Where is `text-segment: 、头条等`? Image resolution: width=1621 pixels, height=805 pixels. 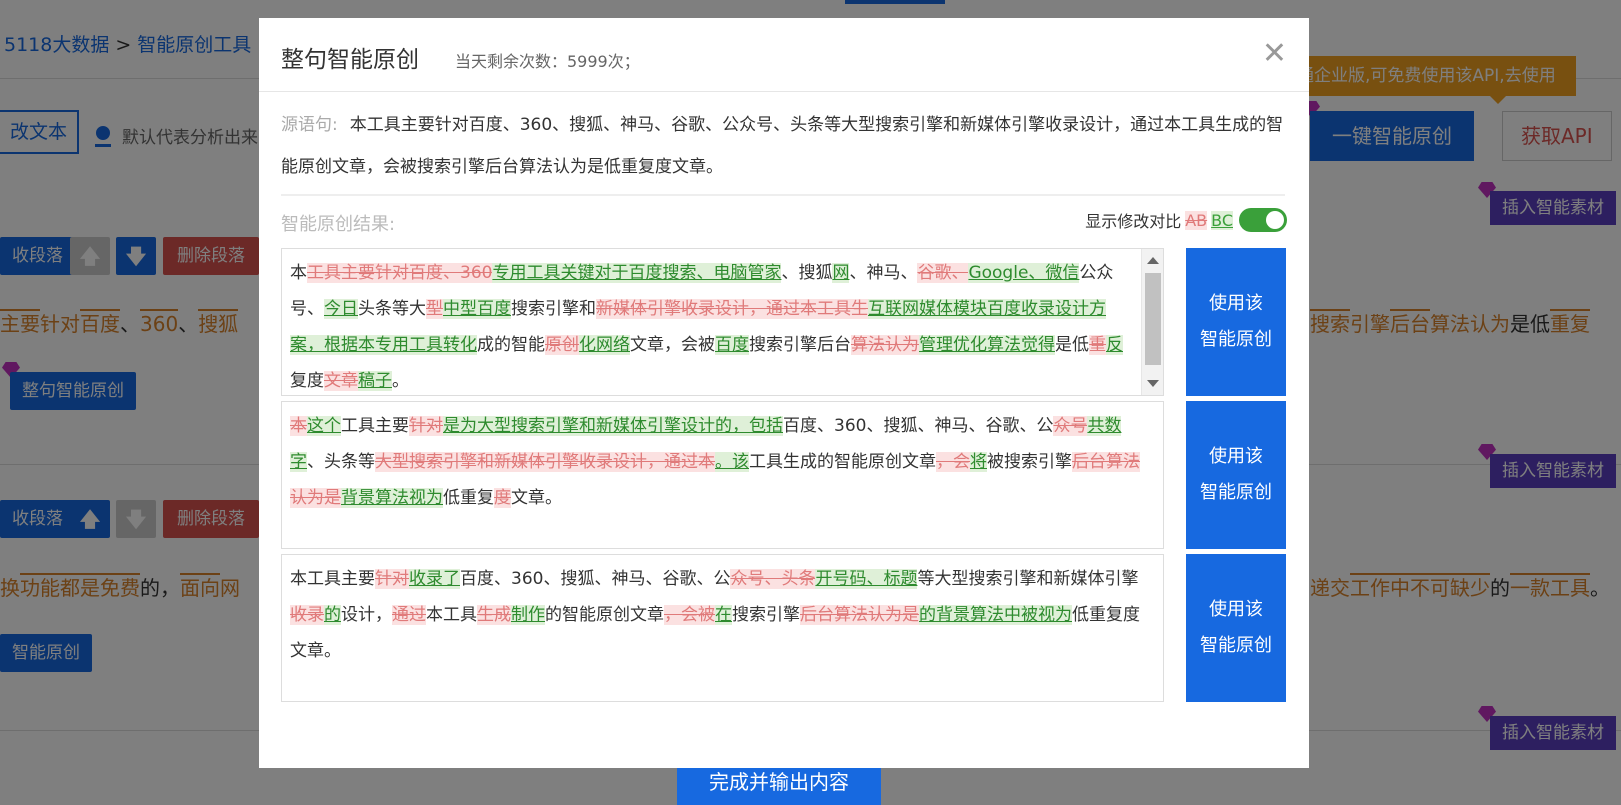 text-segment: 、头条等 is located at coordinates (341, 462).